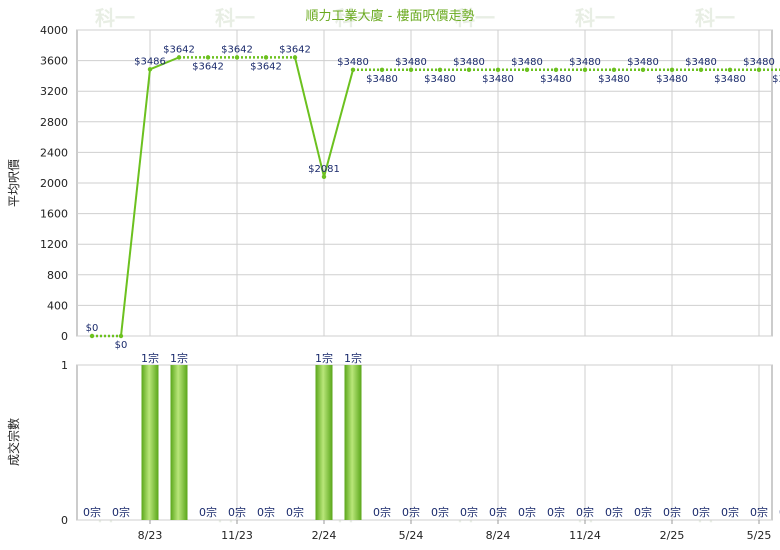 This screenshot has height=550, width=780. What do you see at coordinates (150, 61) in the screenshot?
I see `price-label: $3486` at bounding box center [150, 61].